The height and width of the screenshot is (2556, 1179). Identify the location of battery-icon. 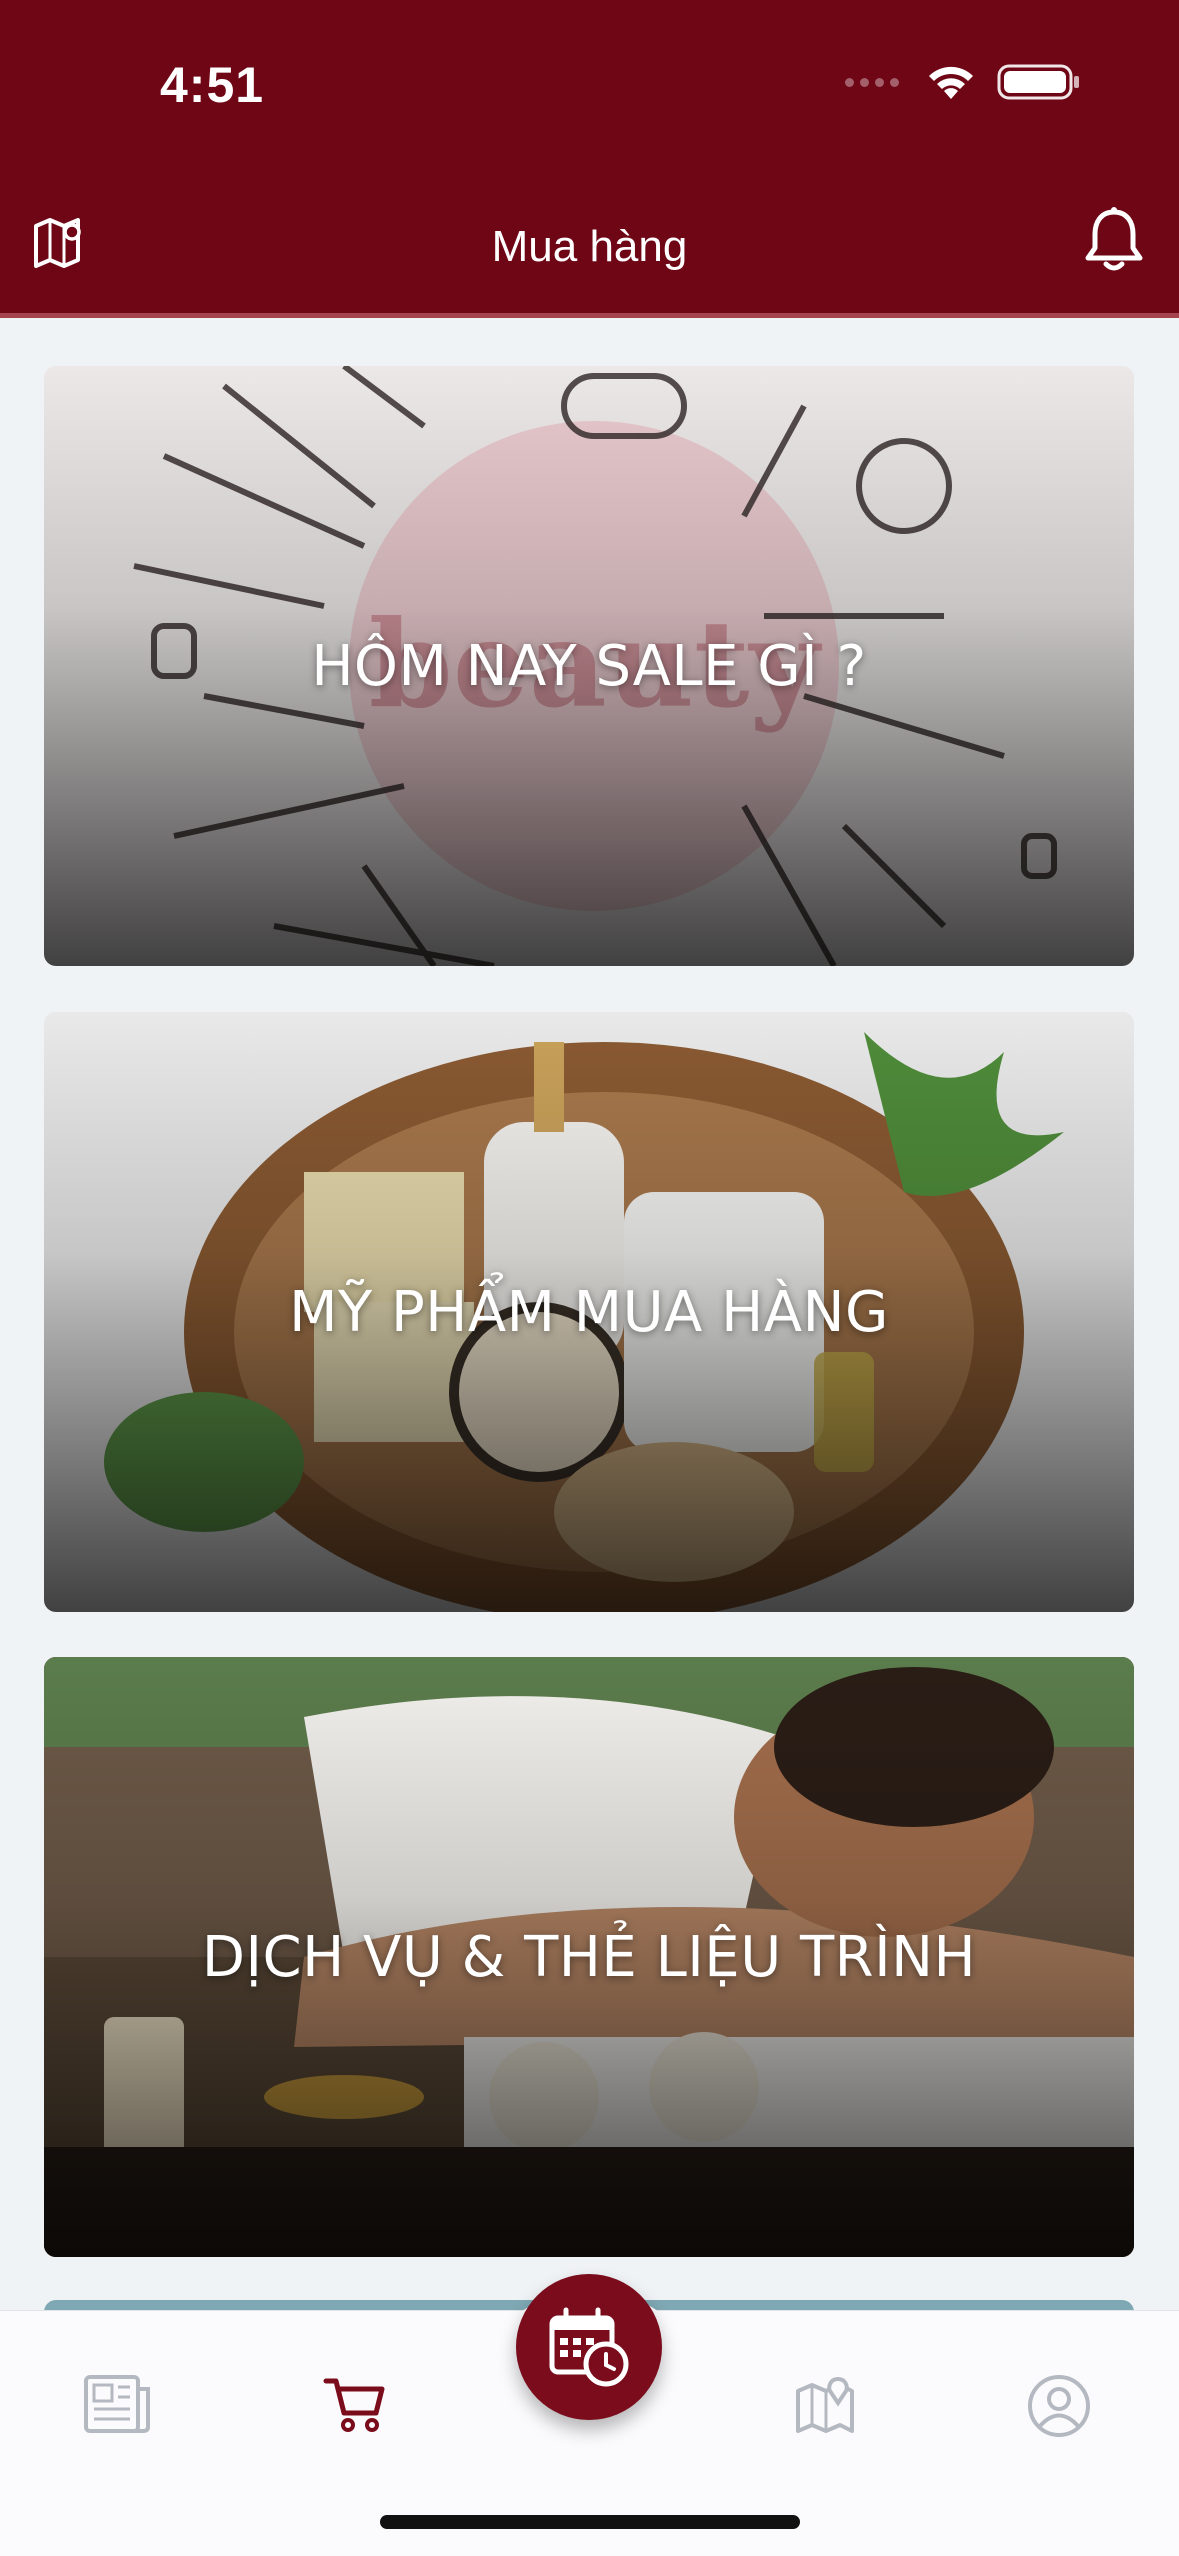
(1038, 82).